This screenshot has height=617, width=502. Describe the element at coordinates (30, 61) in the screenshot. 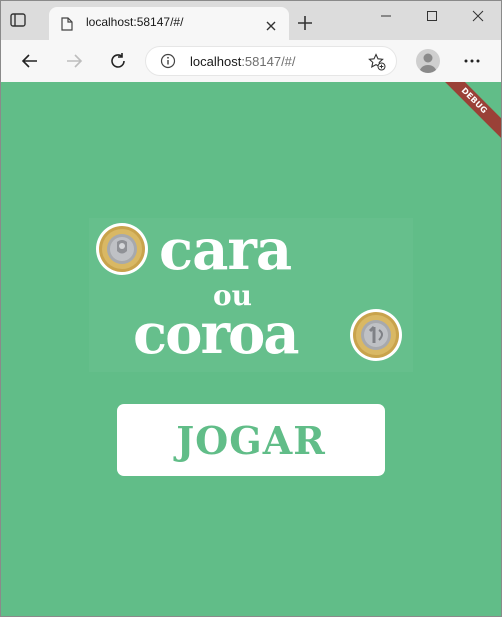

I see `back-icon` at that location.